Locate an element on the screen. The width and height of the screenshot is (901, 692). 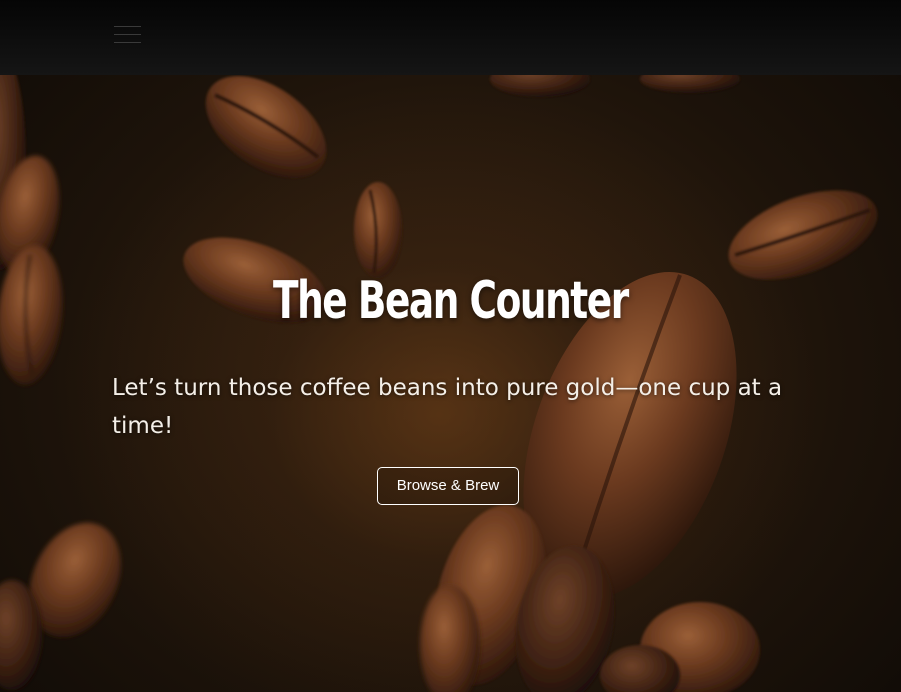
hamburger-menu-icon is located at coordinates (128, 35).